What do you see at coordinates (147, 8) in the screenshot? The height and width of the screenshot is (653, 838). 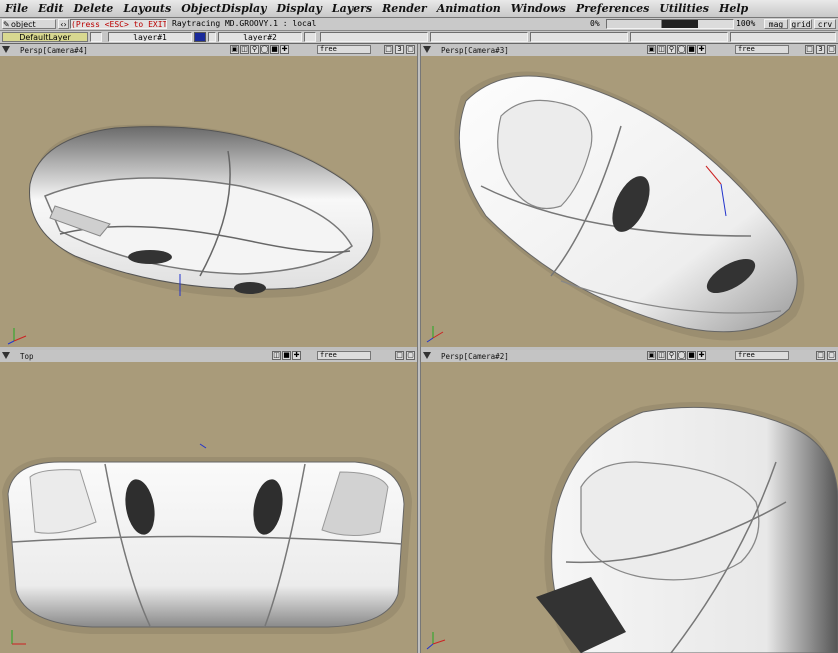 I see `menu-layouts: Layouts` at bounding box center [147, 8].